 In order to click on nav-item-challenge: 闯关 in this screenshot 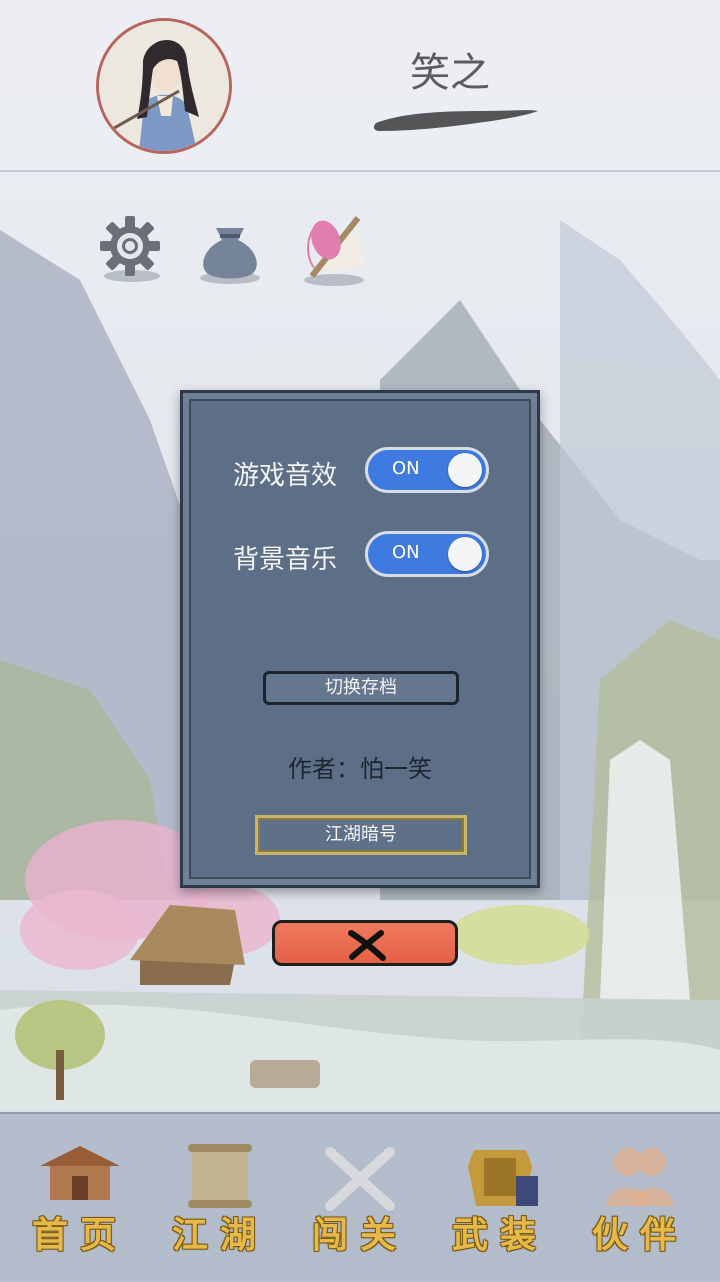, I will do `click(360, 1201)`.